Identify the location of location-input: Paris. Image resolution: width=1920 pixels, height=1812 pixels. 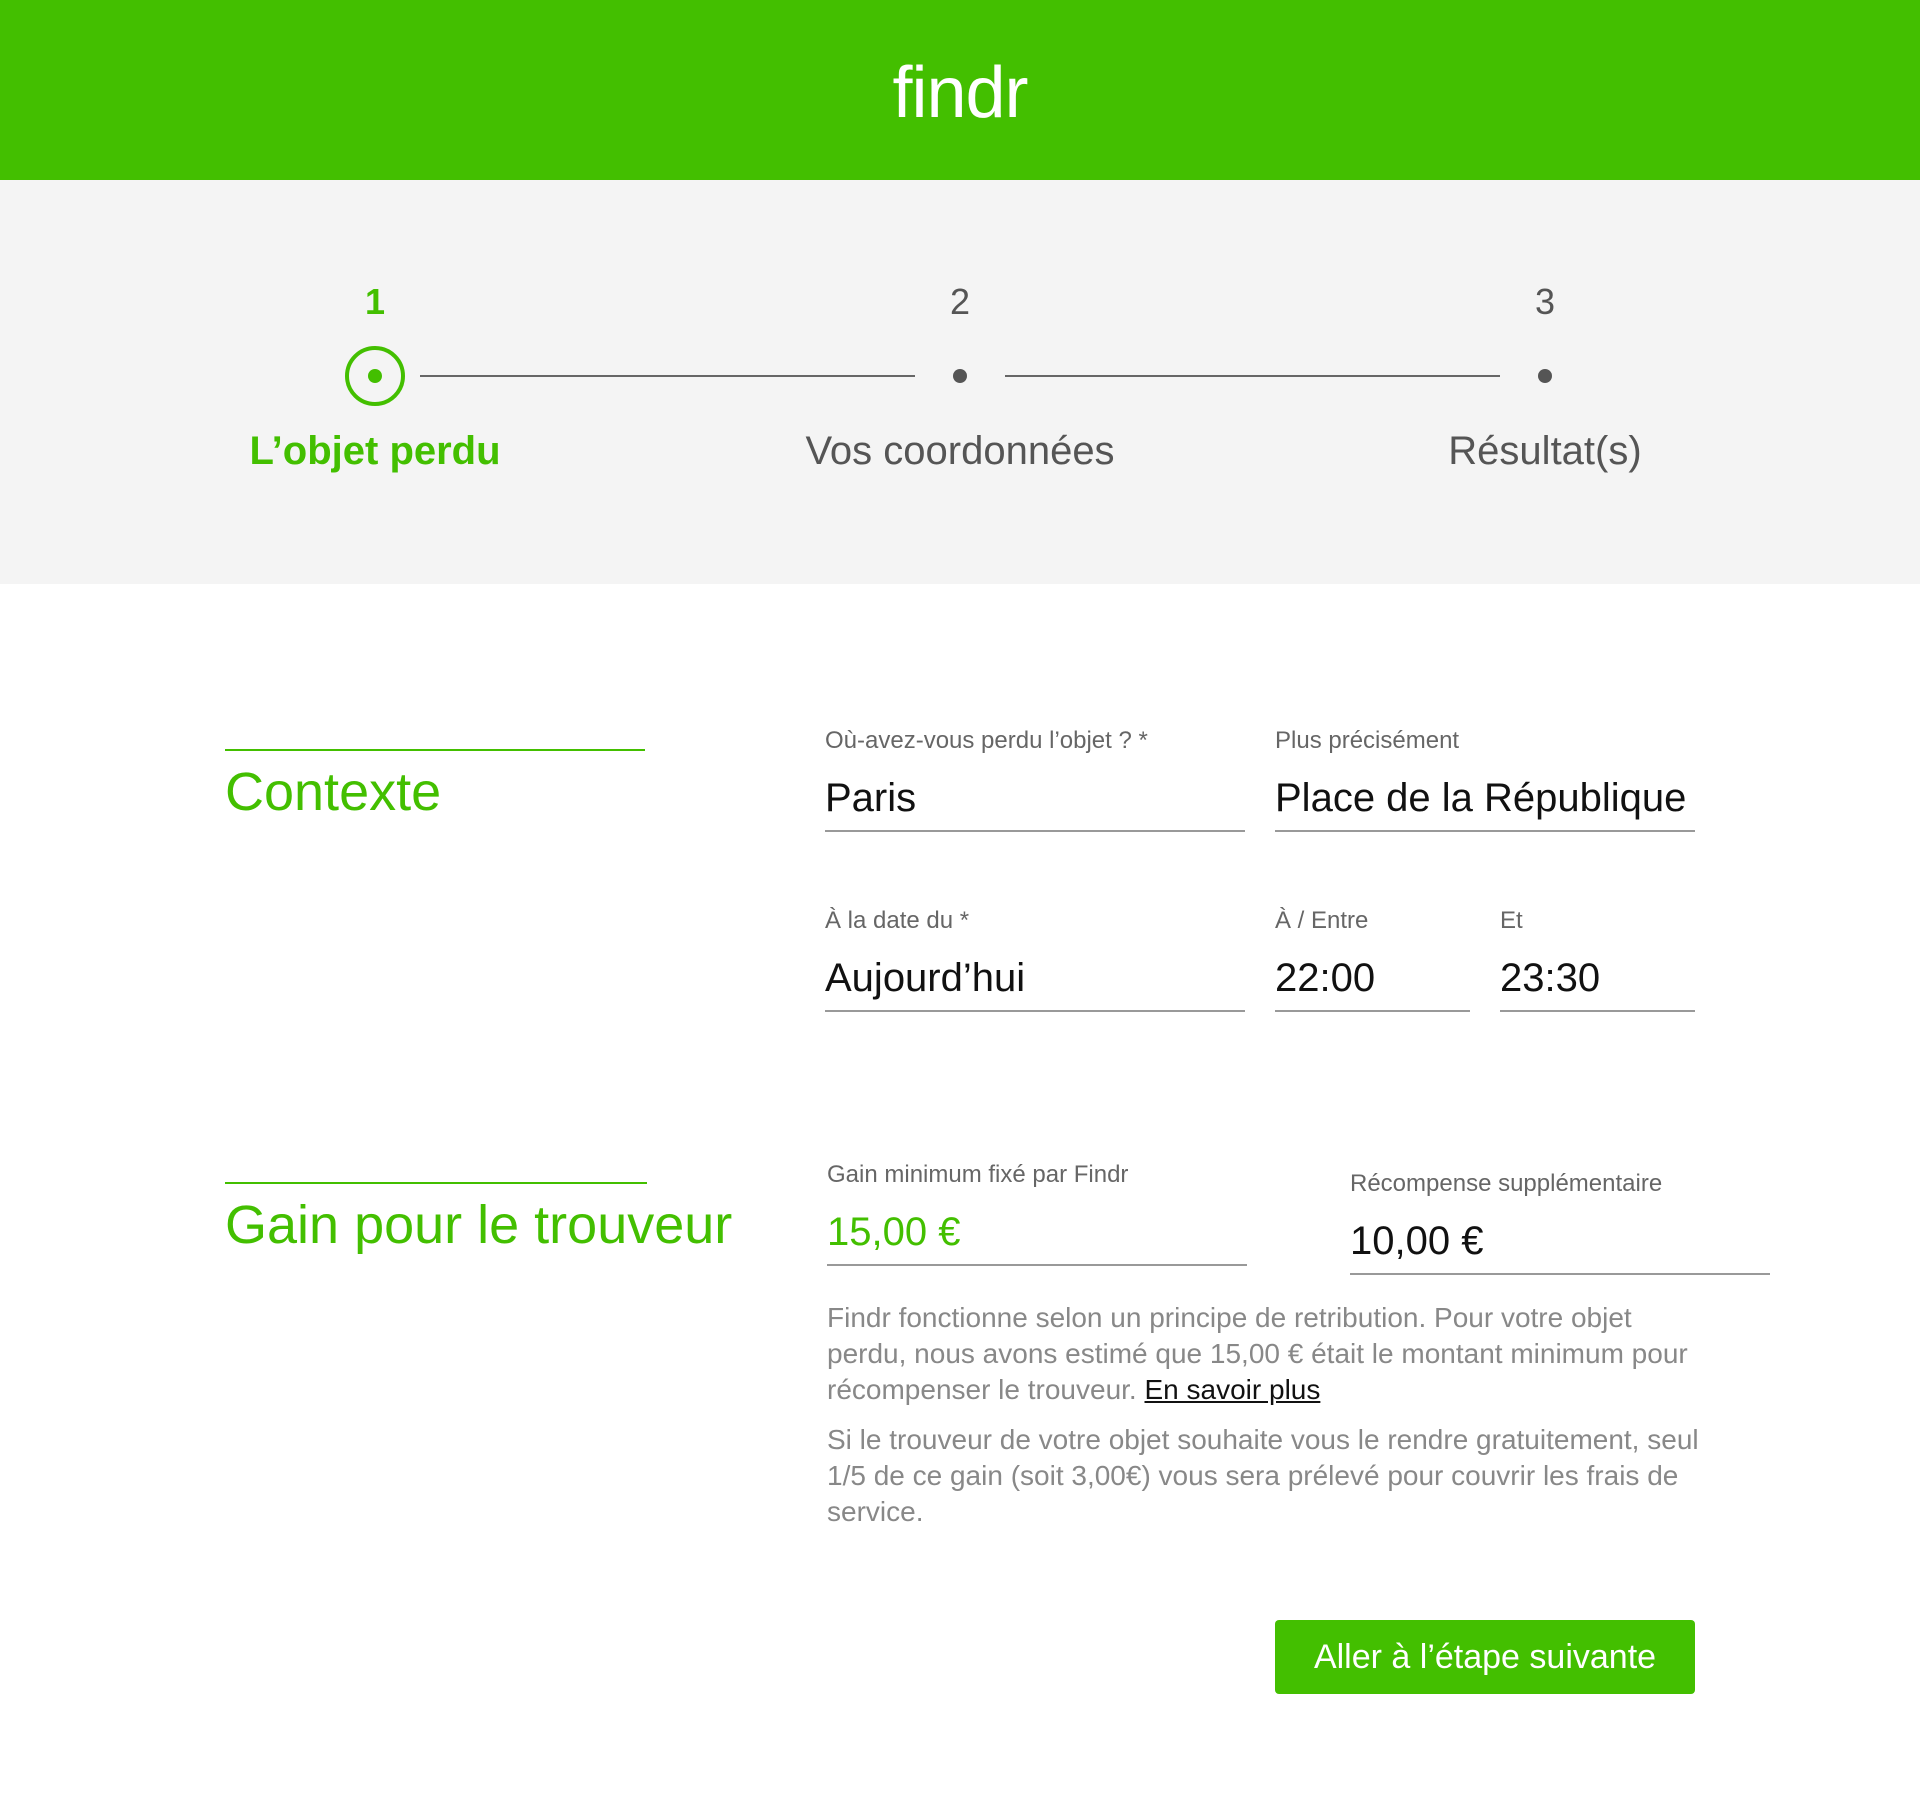
(1035, 802).